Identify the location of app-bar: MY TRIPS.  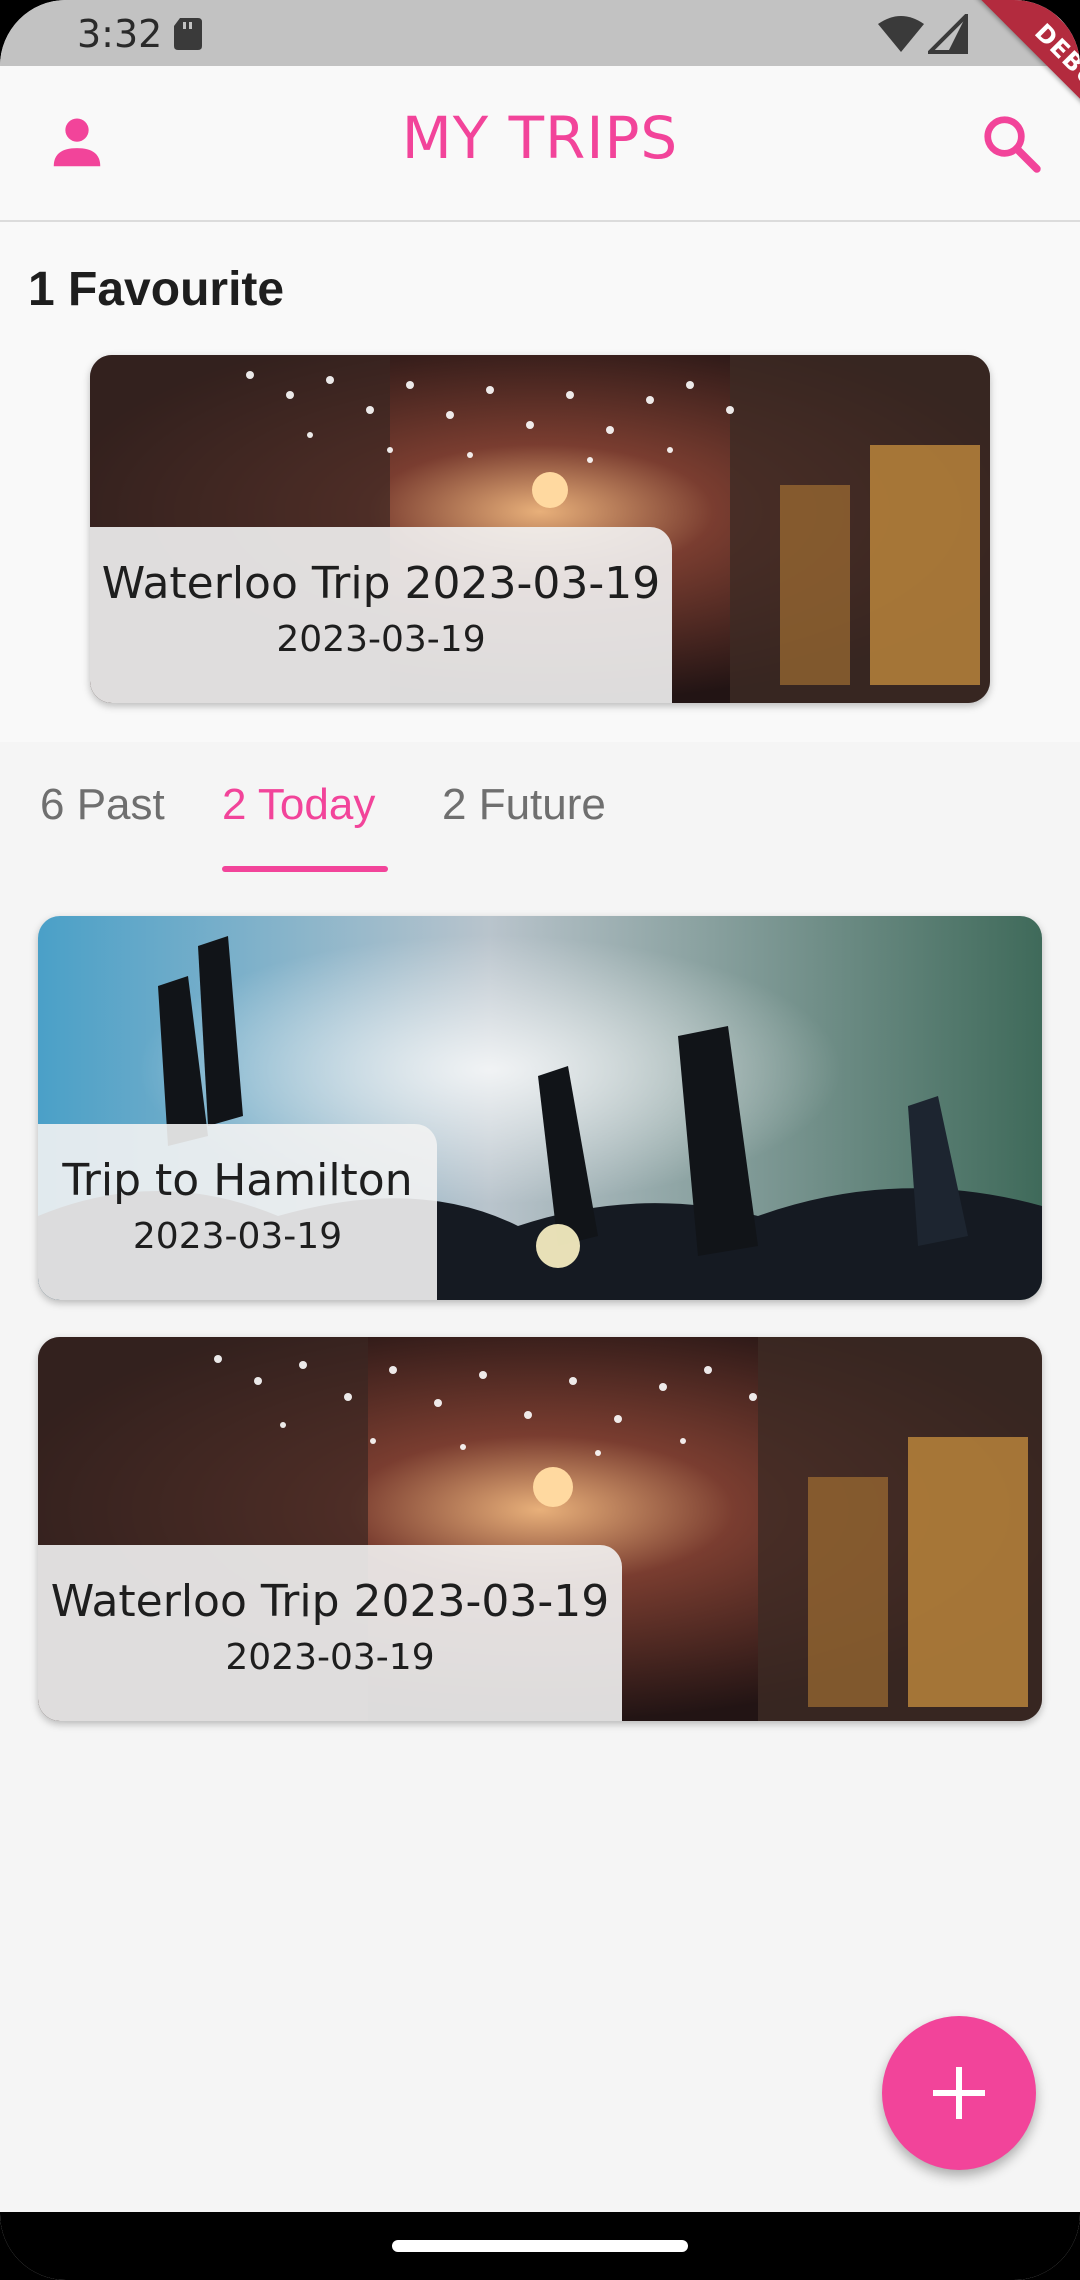
(540, 144).